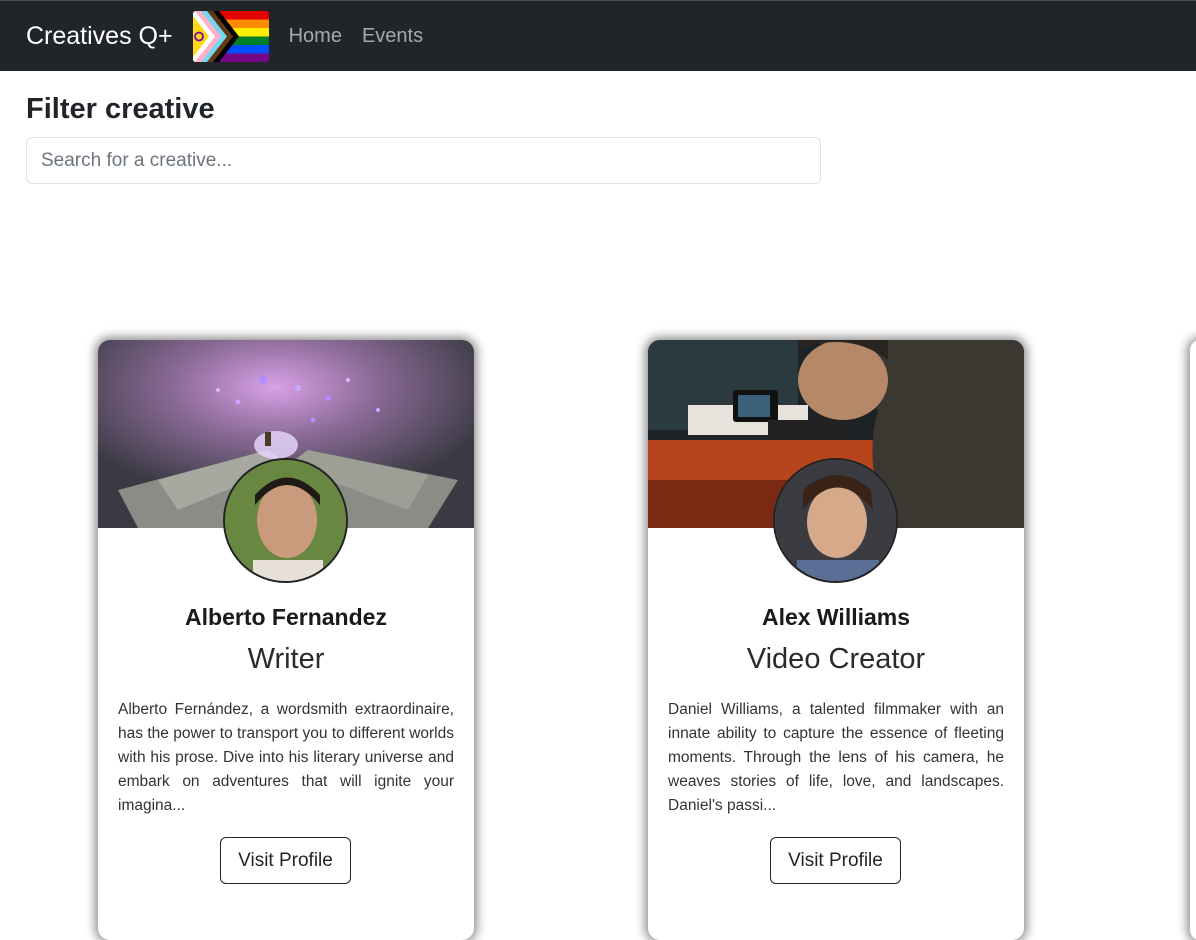 The image size is (1196, 940). I want to click on nav-link-events: Events, so click(392, 36).